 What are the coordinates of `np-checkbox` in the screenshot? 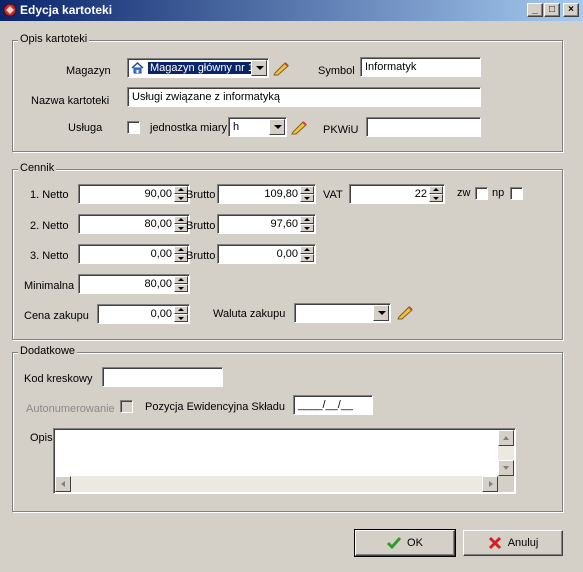 It's located at (516, 193).